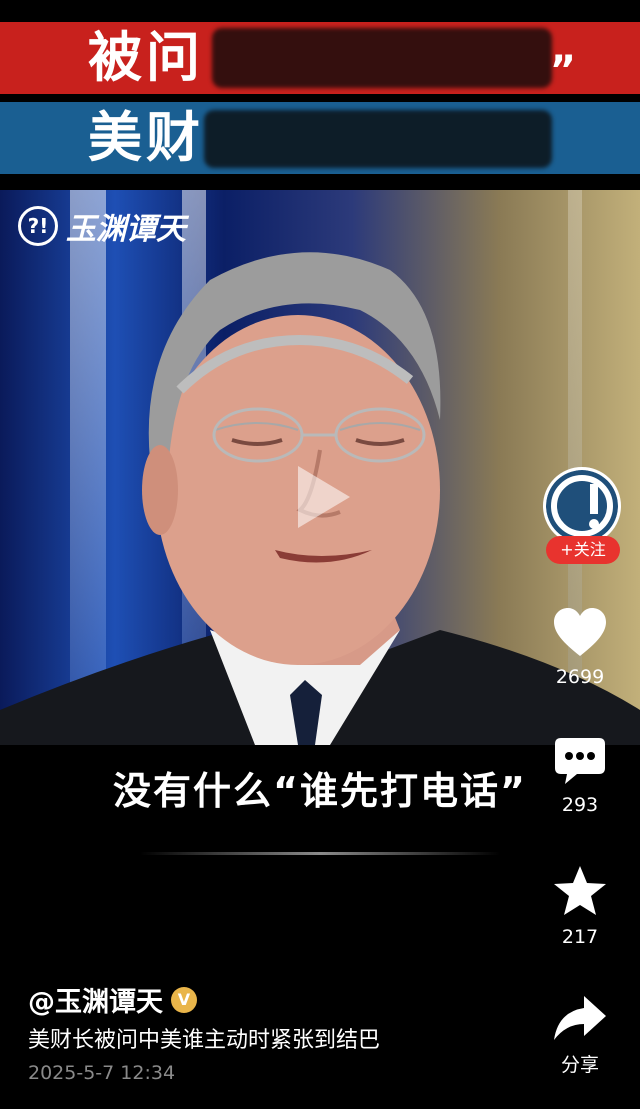  I want to click on follow-button: +关注, so click(583, 550).